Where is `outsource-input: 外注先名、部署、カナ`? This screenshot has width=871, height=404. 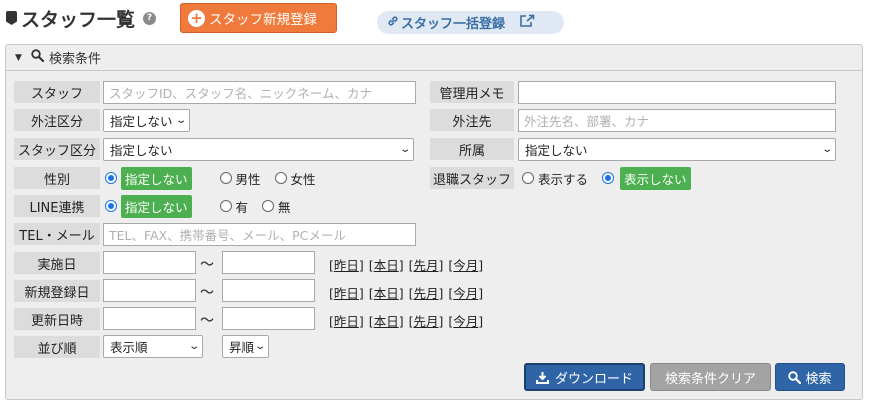
outsource-input: 外注先名、部署、カナ is located at coordinates (677, 120).